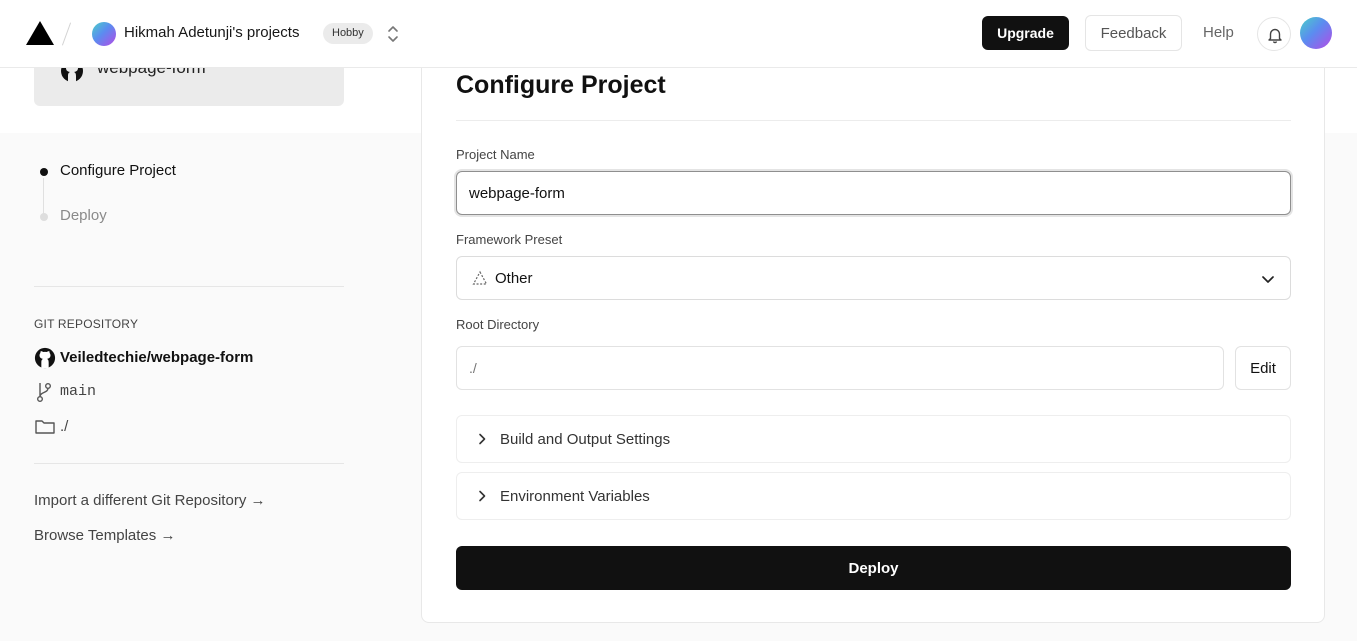 The width and height of the screenshot is (1357, 641). I want to click on notifications-button, so click(1274, 34).